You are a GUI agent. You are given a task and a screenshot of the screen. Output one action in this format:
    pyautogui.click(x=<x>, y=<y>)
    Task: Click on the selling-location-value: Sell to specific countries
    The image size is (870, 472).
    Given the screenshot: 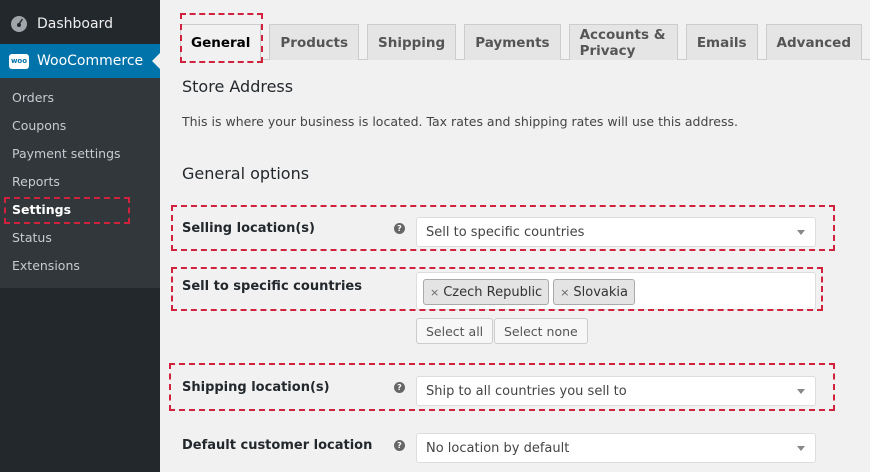 What is the action you would take?
    pyautogui.click(x=505, y=232)
    